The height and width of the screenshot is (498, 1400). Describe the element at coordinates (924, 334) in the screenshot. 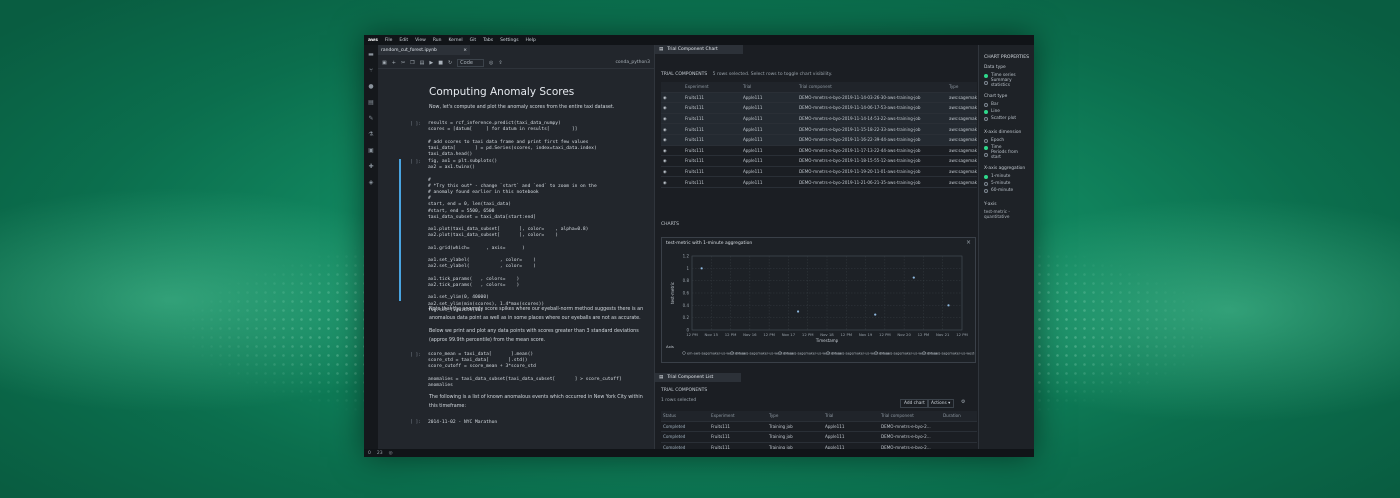

I see `x-tick-label: 12 PM` at that location.